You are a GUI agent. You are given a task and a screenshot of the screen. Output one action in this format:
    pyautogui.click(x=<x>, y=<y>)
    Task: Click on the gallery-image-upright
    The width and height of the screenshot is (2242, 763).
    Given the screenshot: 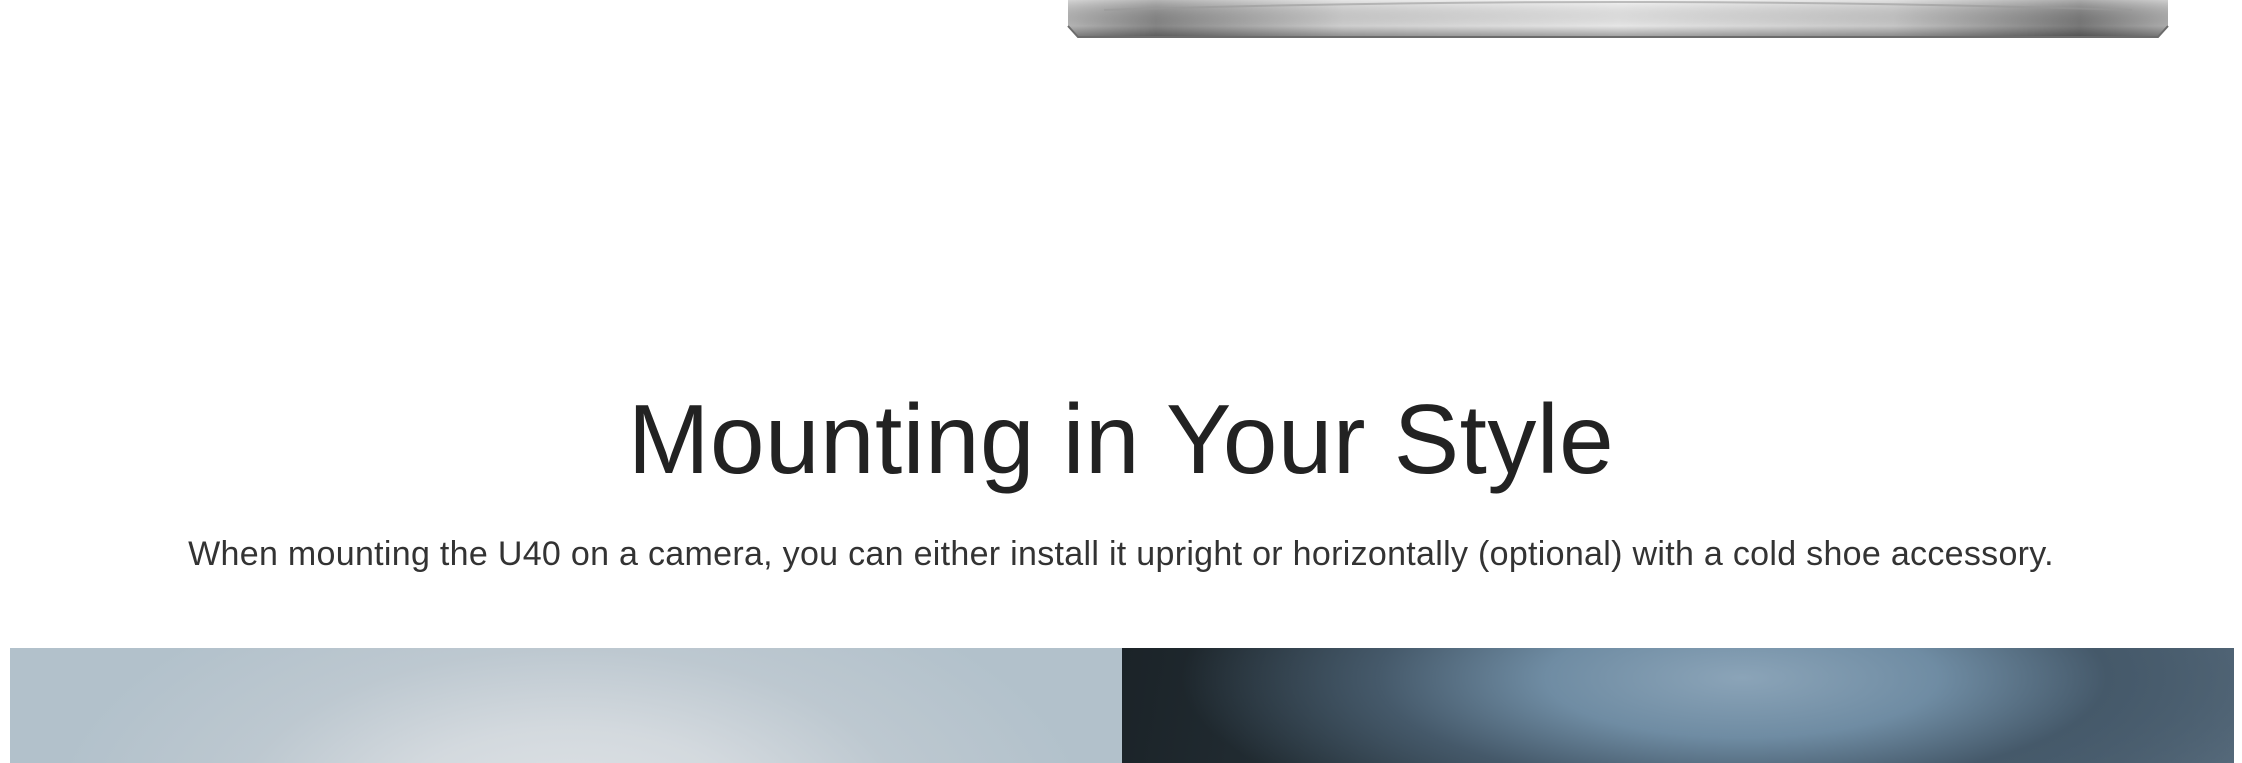 What is the action you would take?
    pyautogui.click(x=566, y=705)
    